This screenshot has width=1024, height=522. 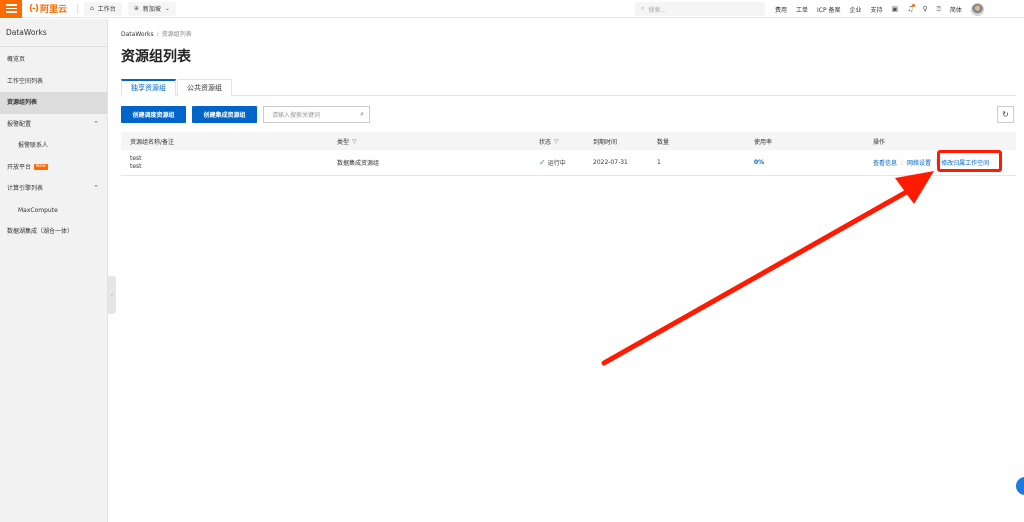 I want to click on sidebar-item-label: MaxCompute, so click(x=38, y=210).